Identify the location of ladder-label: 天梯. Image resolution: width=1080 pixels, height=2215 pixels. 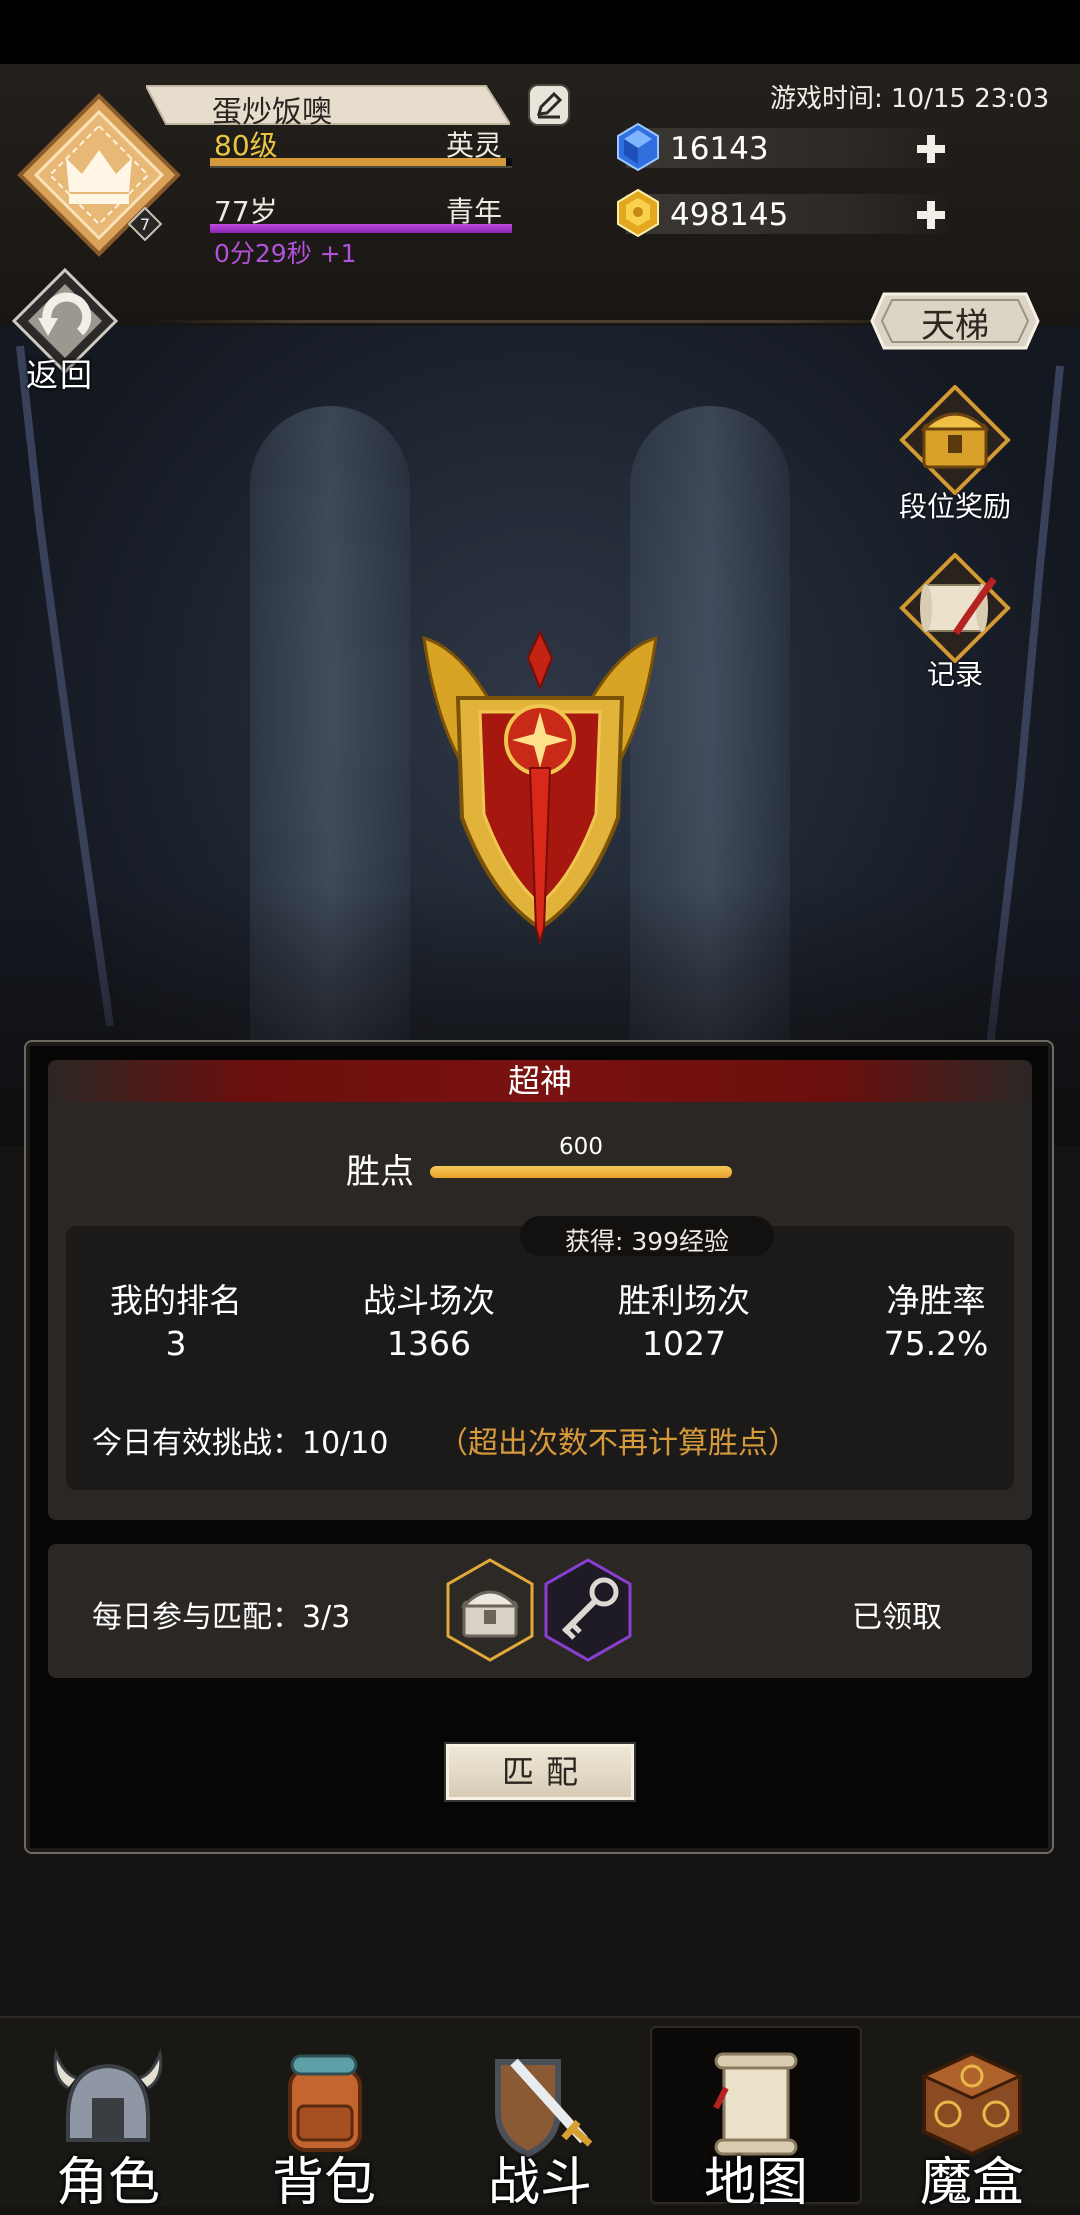
(955, 326).